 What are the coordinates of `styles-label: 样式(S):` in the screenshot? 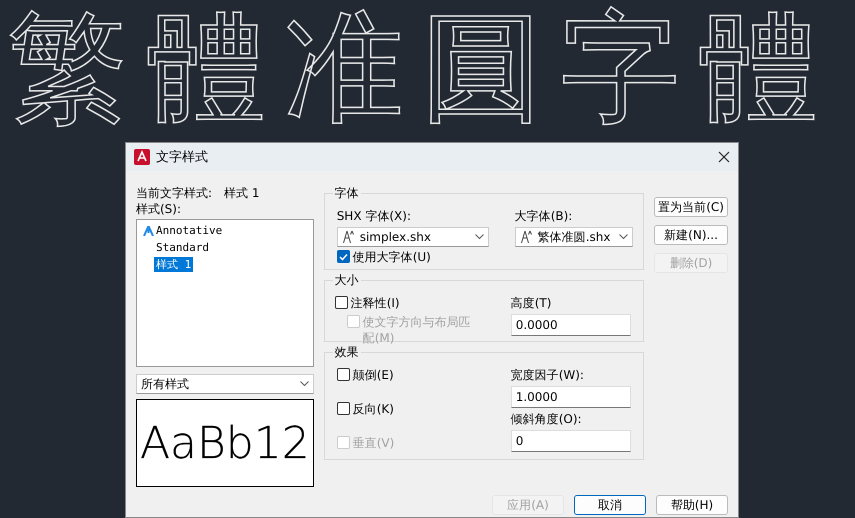 It's located at (159, 209).